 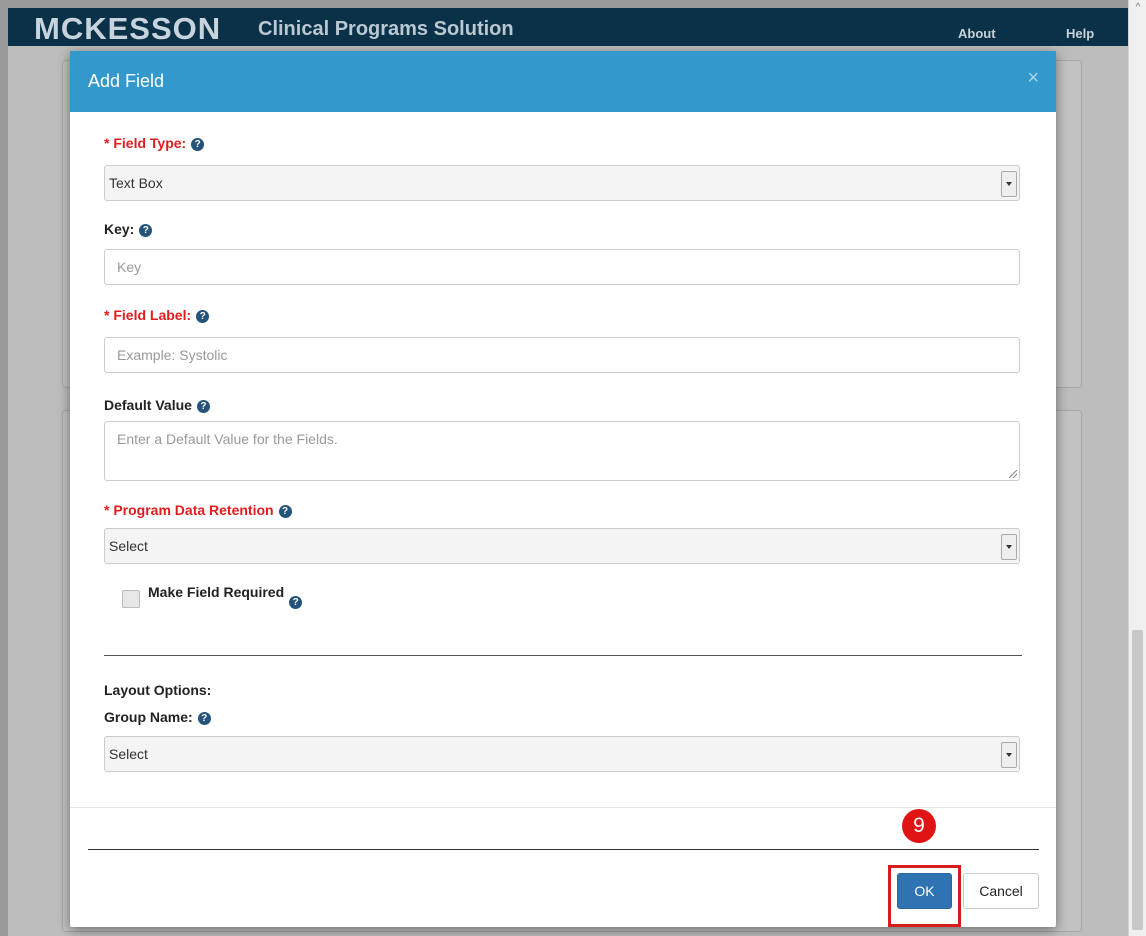 What do you see at coordinates (119, 229) in the screenshot?
I see `key-label-text: Key:` at bounding box center [119, 229].